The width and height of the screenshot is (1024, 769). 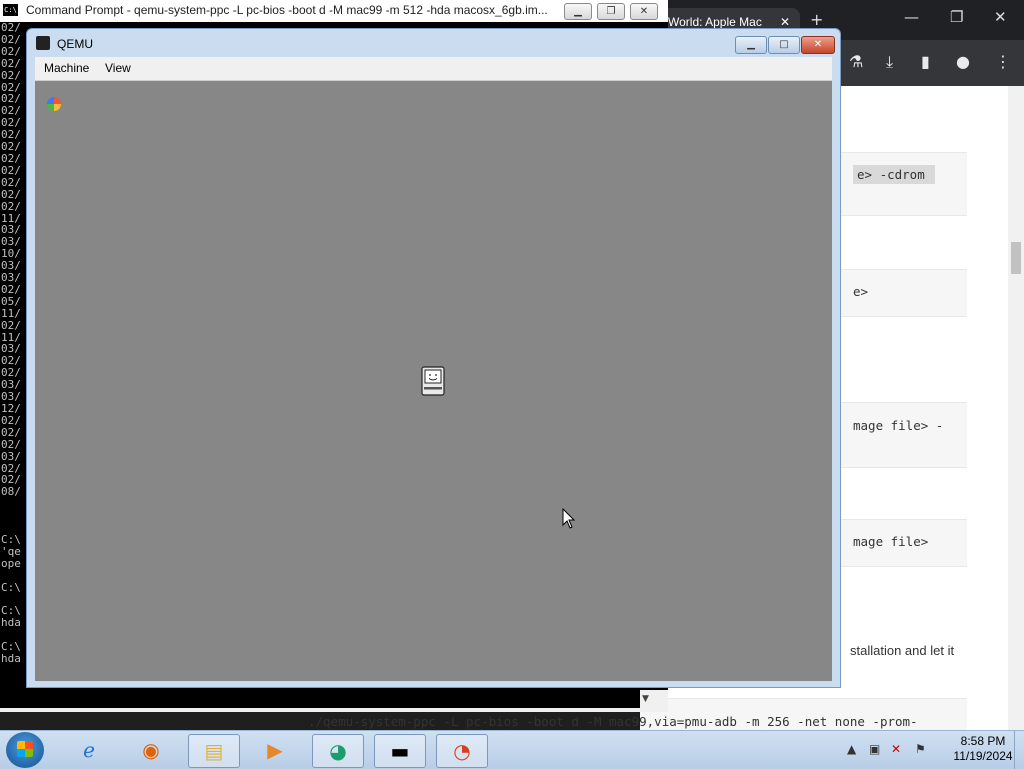 What do you see at coordinates (75, 44) in the screenshot?
I see `qemu-window-title: QEMU` at bounding box center [75, 44].